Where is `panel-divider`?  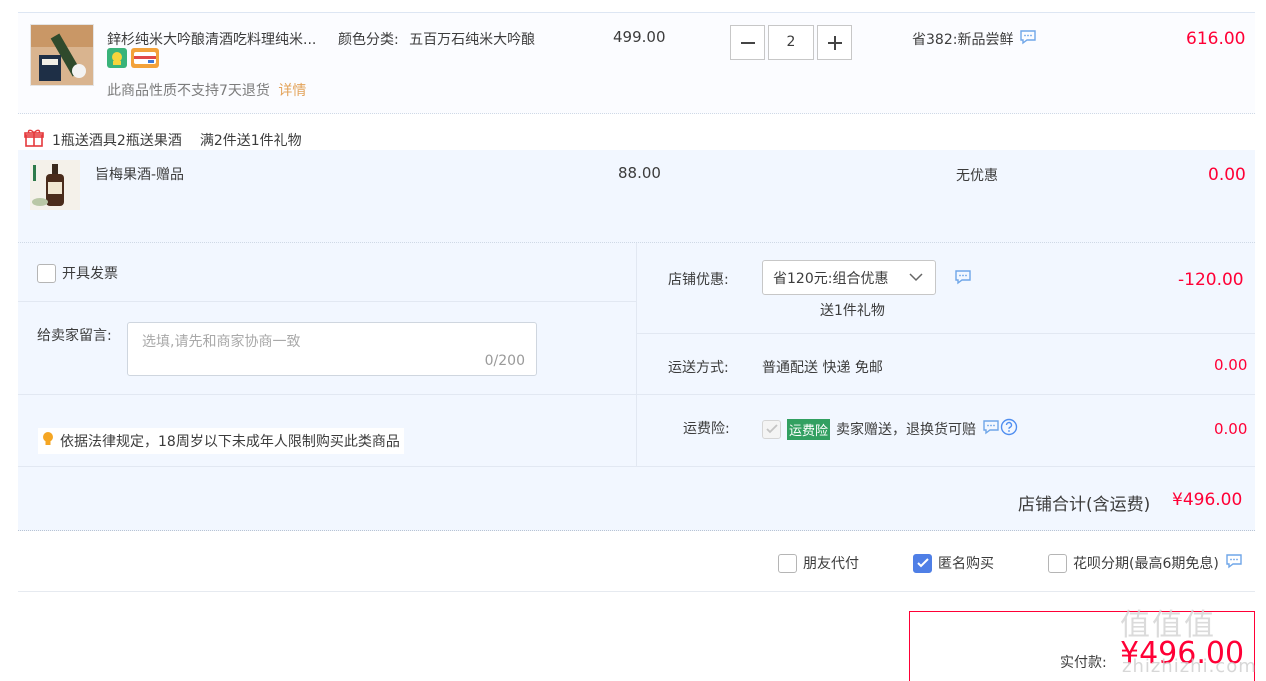 panel-divider is located at coordinates (636, 355).